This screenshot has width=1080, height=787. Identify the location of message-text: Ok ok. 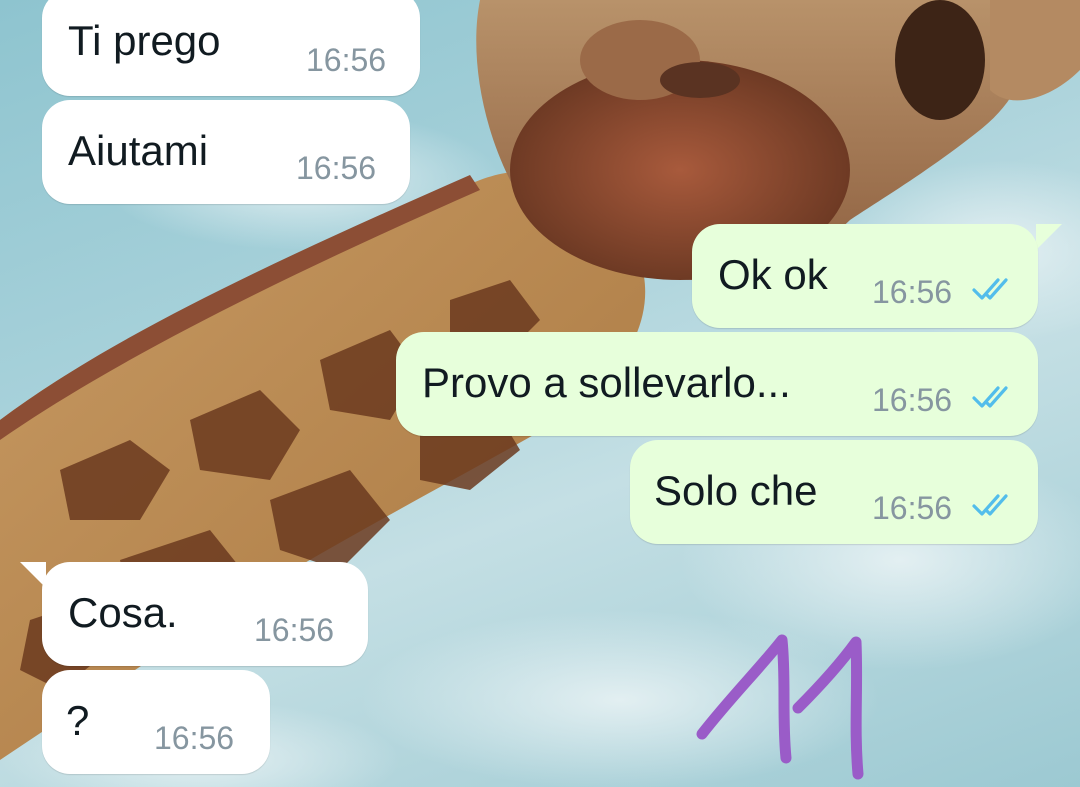
(773, 274).